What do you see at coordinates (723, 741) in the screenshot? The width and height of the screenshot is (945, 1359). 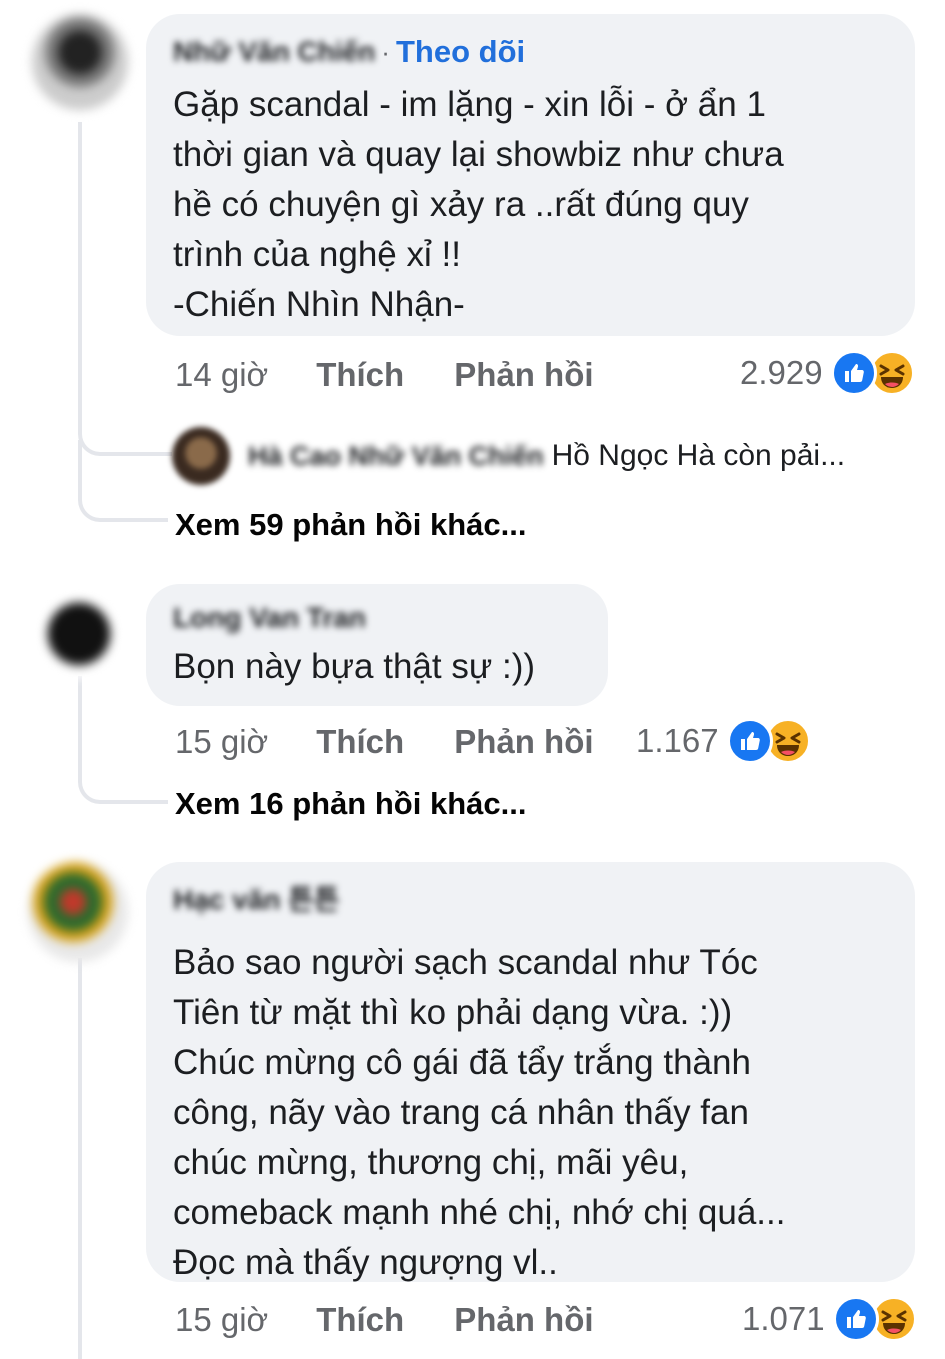 I see `reaction-summary: 1.167` at bounding box center [723, 741].